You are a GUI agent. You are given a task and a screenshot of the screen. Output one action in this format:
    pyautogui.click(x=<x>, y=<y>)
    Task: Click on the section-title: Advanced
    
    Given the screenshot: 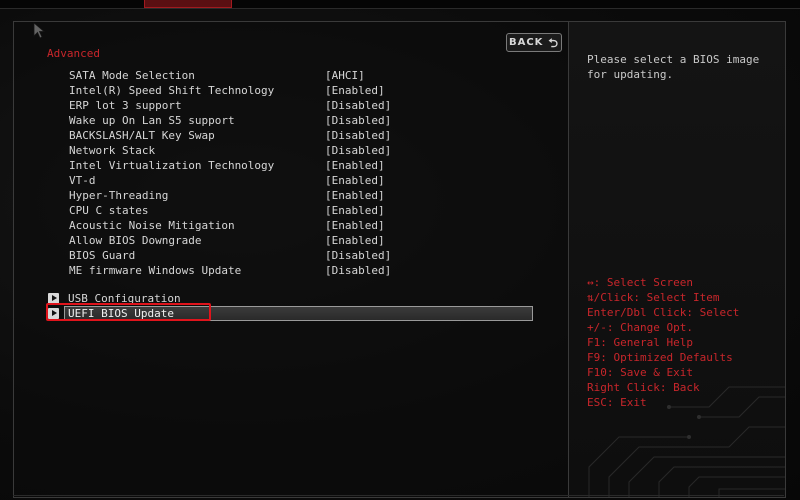 What is the action you would take?
    pyautogui.click(x=73, y=53)
    